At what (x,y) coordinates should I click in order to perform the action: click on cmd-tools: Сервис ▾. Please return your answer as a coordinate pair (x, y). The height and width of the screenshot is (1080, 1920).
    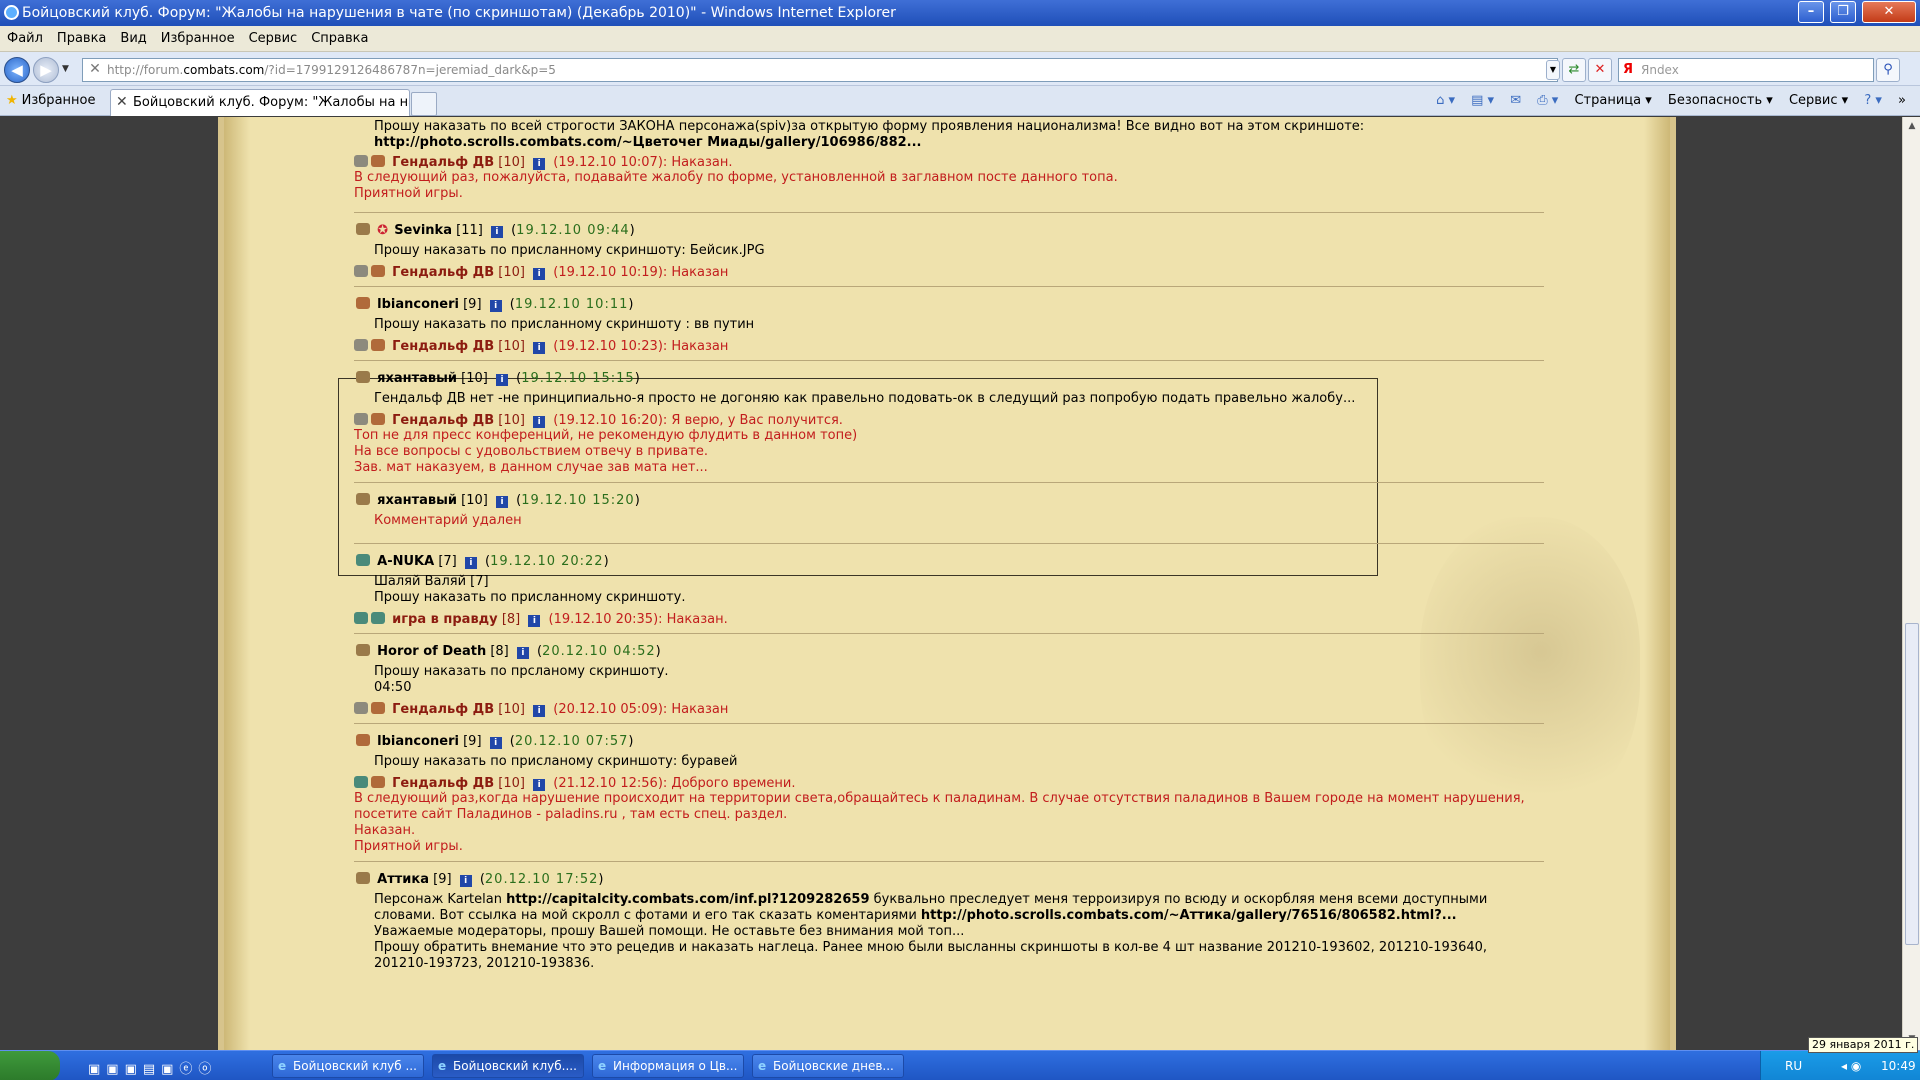
    Looking at the image, I should click on (1818, 101).